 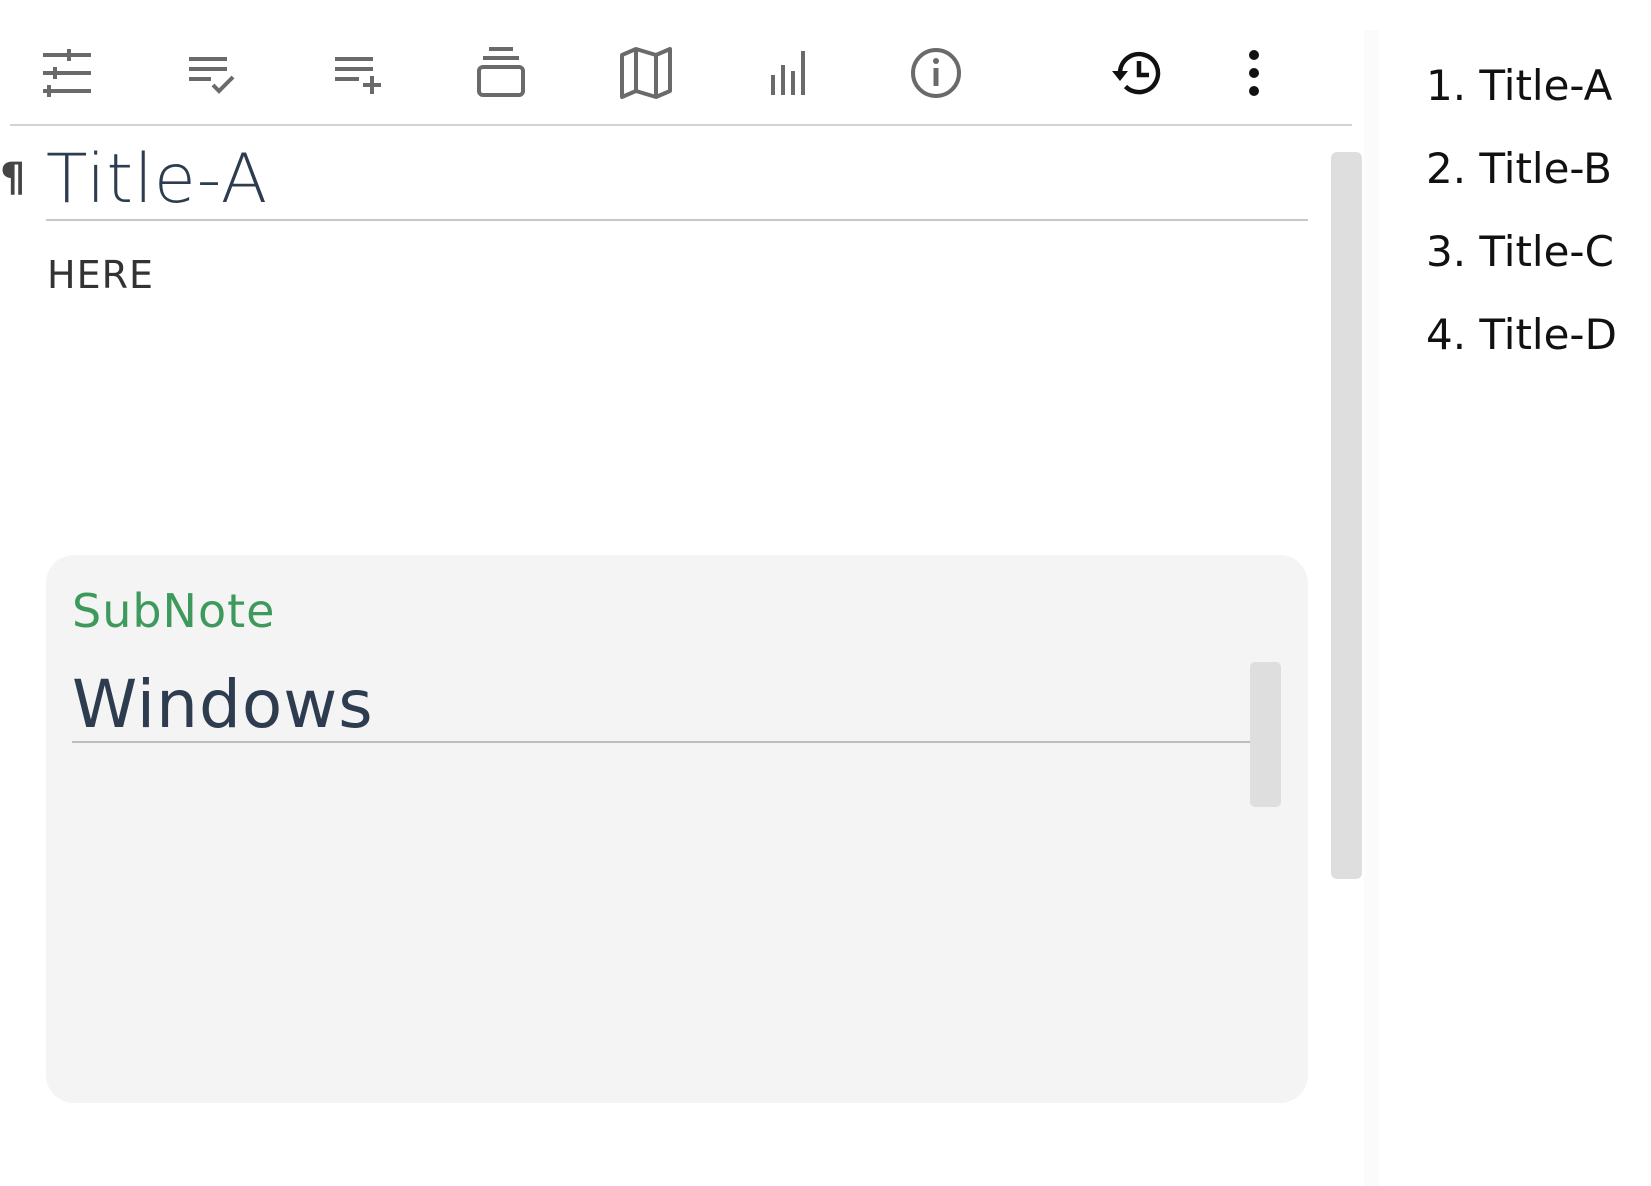 I want to click on playlist-add-icon, so click(x=358, y=75).